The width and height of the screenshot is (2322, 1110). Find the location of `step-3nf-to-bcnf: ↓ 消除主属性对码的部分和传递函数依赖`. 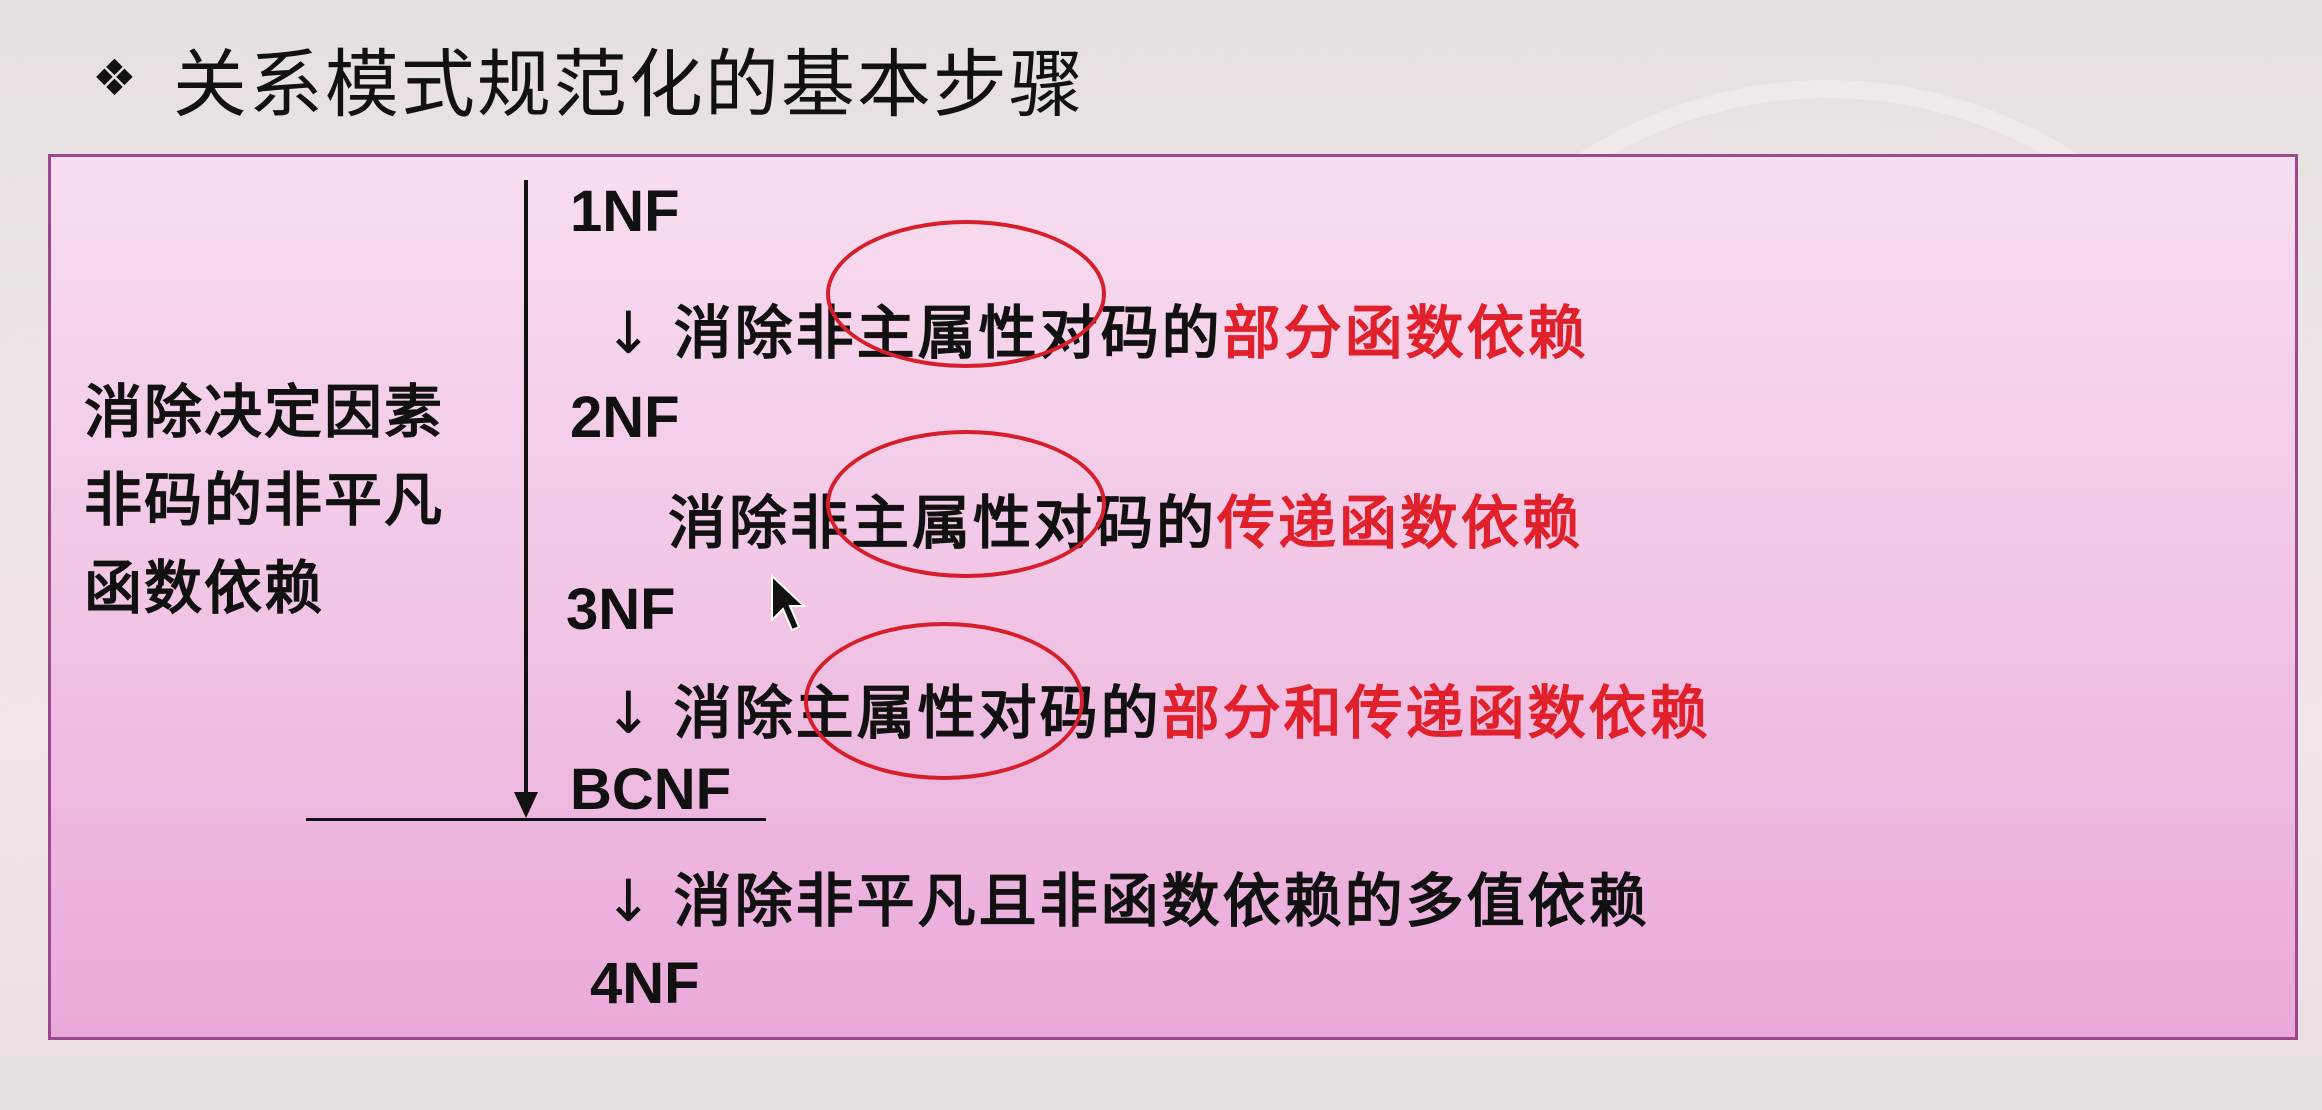

step-3nf-to-bcnf: ↓ 消除主属性对码的部分和传递函数依赖 is located at coordinates (1157, 708).